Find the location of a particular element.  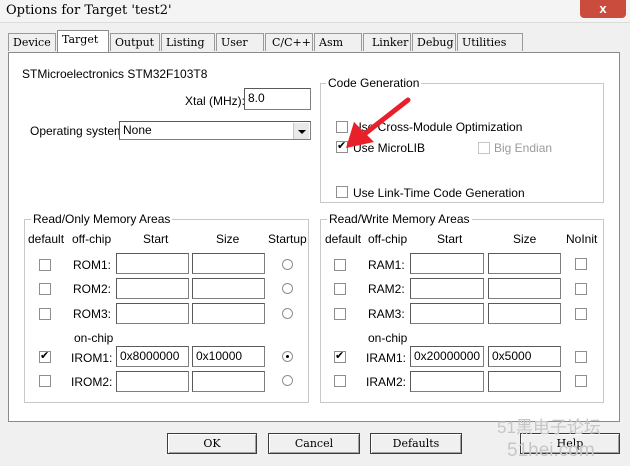

tab-label: Target is located at coordinates (80, 39).